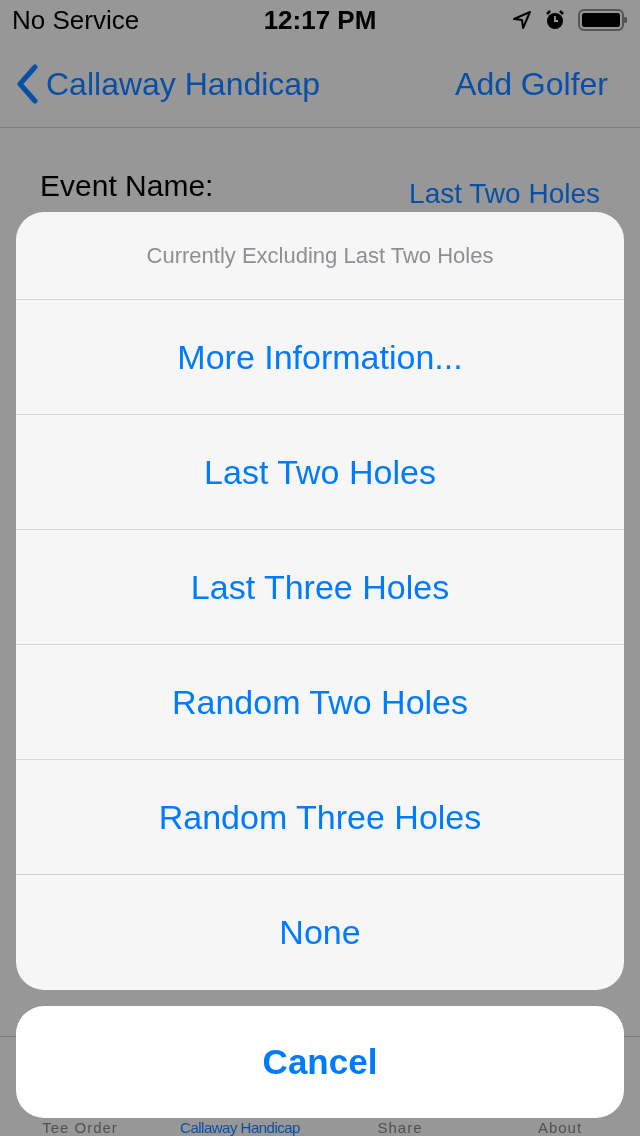 Image resolution: width=640 pixels, height=1136 pixels. Describe the element at coordinates (400, 1127) in the screenshot. I see `tab-item: Share` at that location.